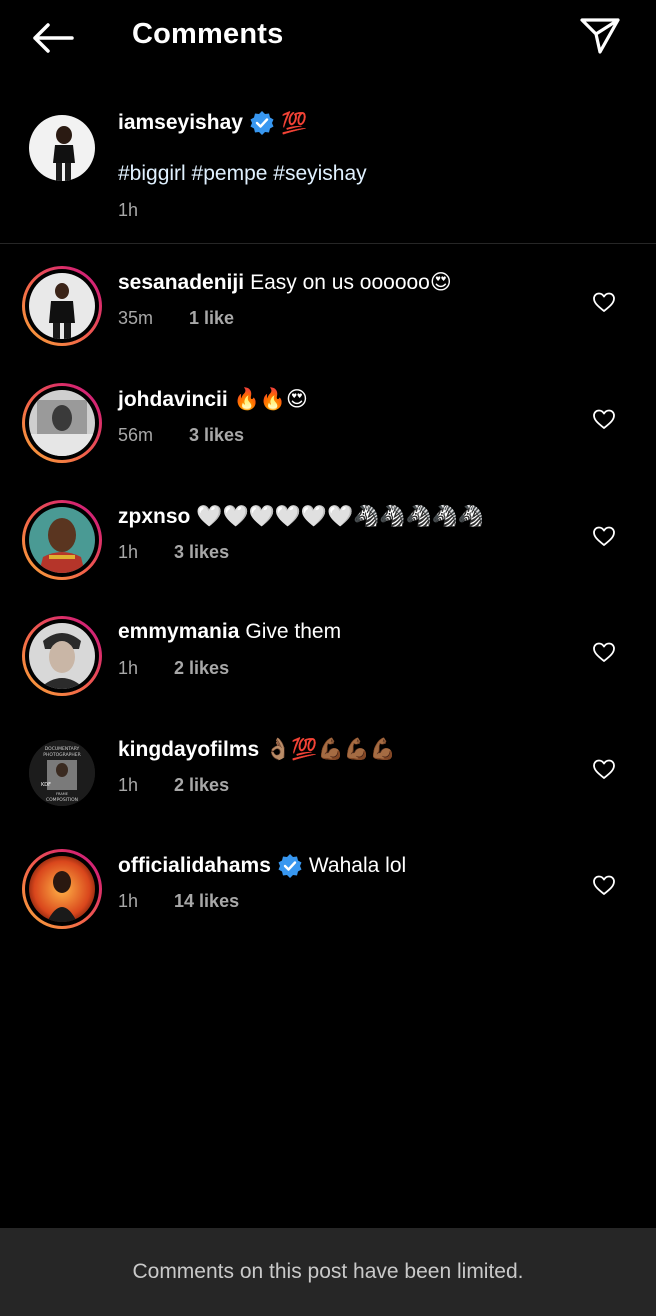 Image resolution: width=656 pixels, height=1316 pixels. I want to click on avatar-text-line: PHOTOGRAPHER, so click(62, 755).